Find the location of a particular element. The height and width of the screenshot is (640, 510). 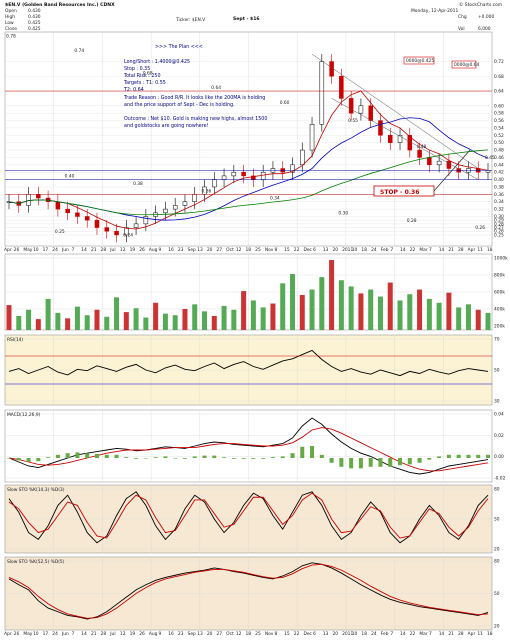

price-tick-label: 0.32 is located at coordinates (499, 210).